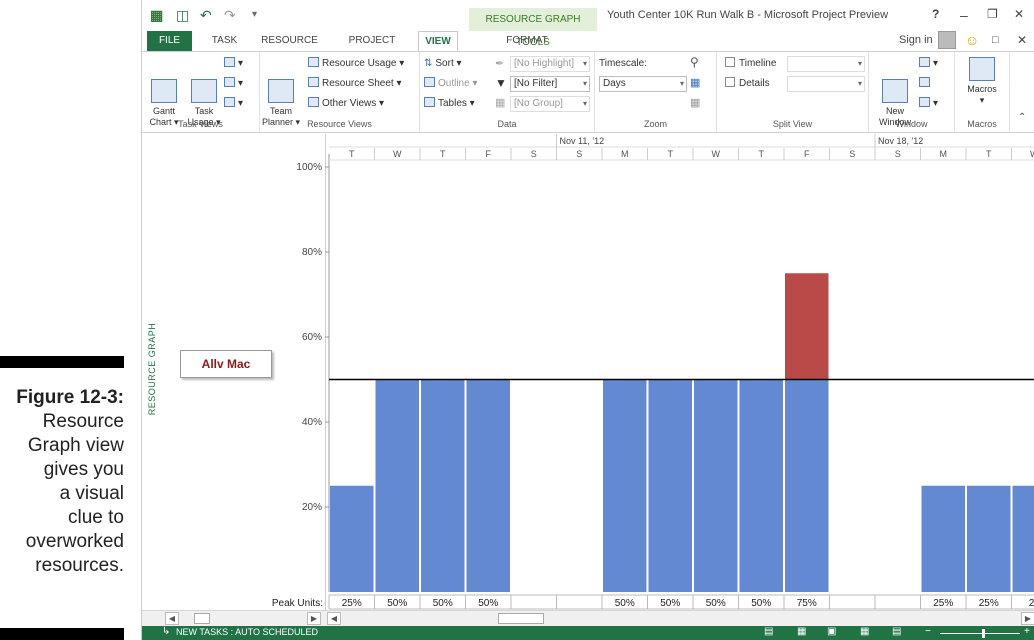  What do you see at coordinates (896, 631) in the screenshot?
I see `report-shortcut-icon: ▤` at bounding box center [896, 631].